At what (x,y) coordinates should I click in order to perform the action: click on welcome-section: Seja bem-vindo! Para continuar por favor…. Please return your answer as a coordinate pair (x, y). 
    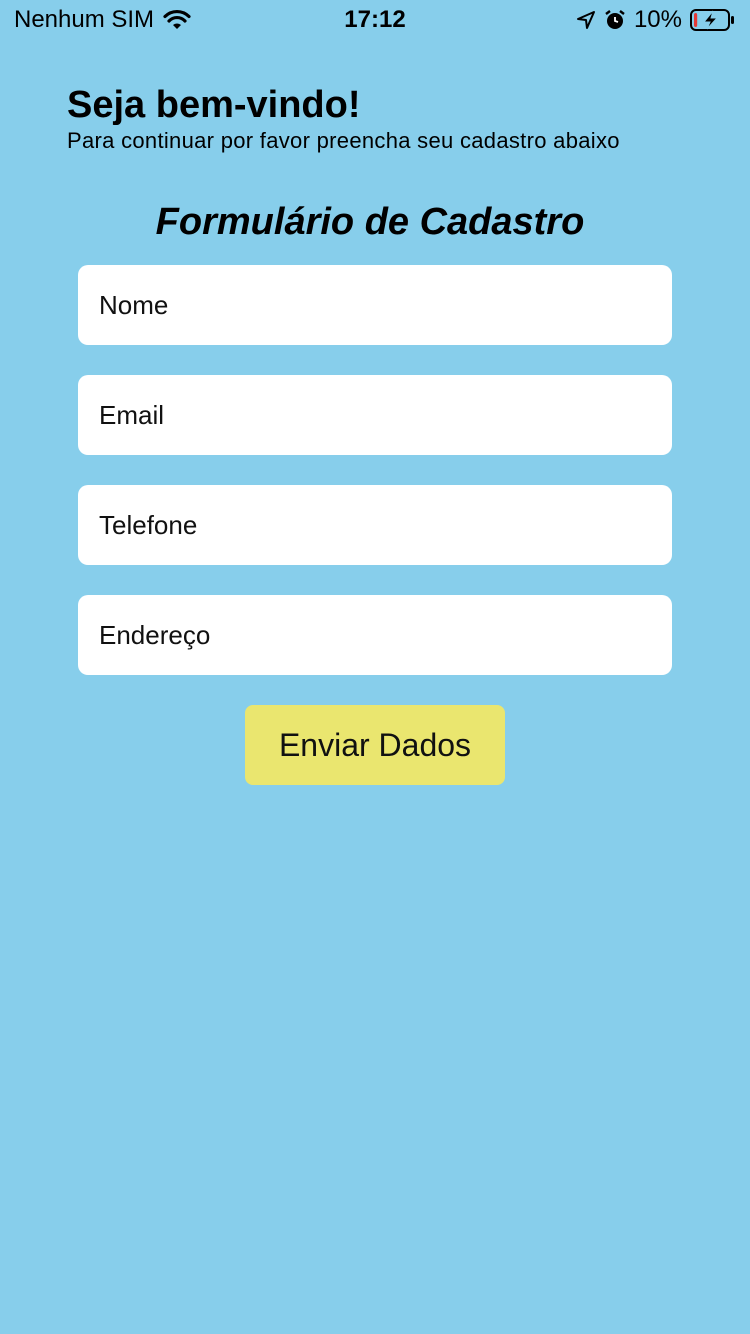
    Looking at the image, I should click on (343, 120).